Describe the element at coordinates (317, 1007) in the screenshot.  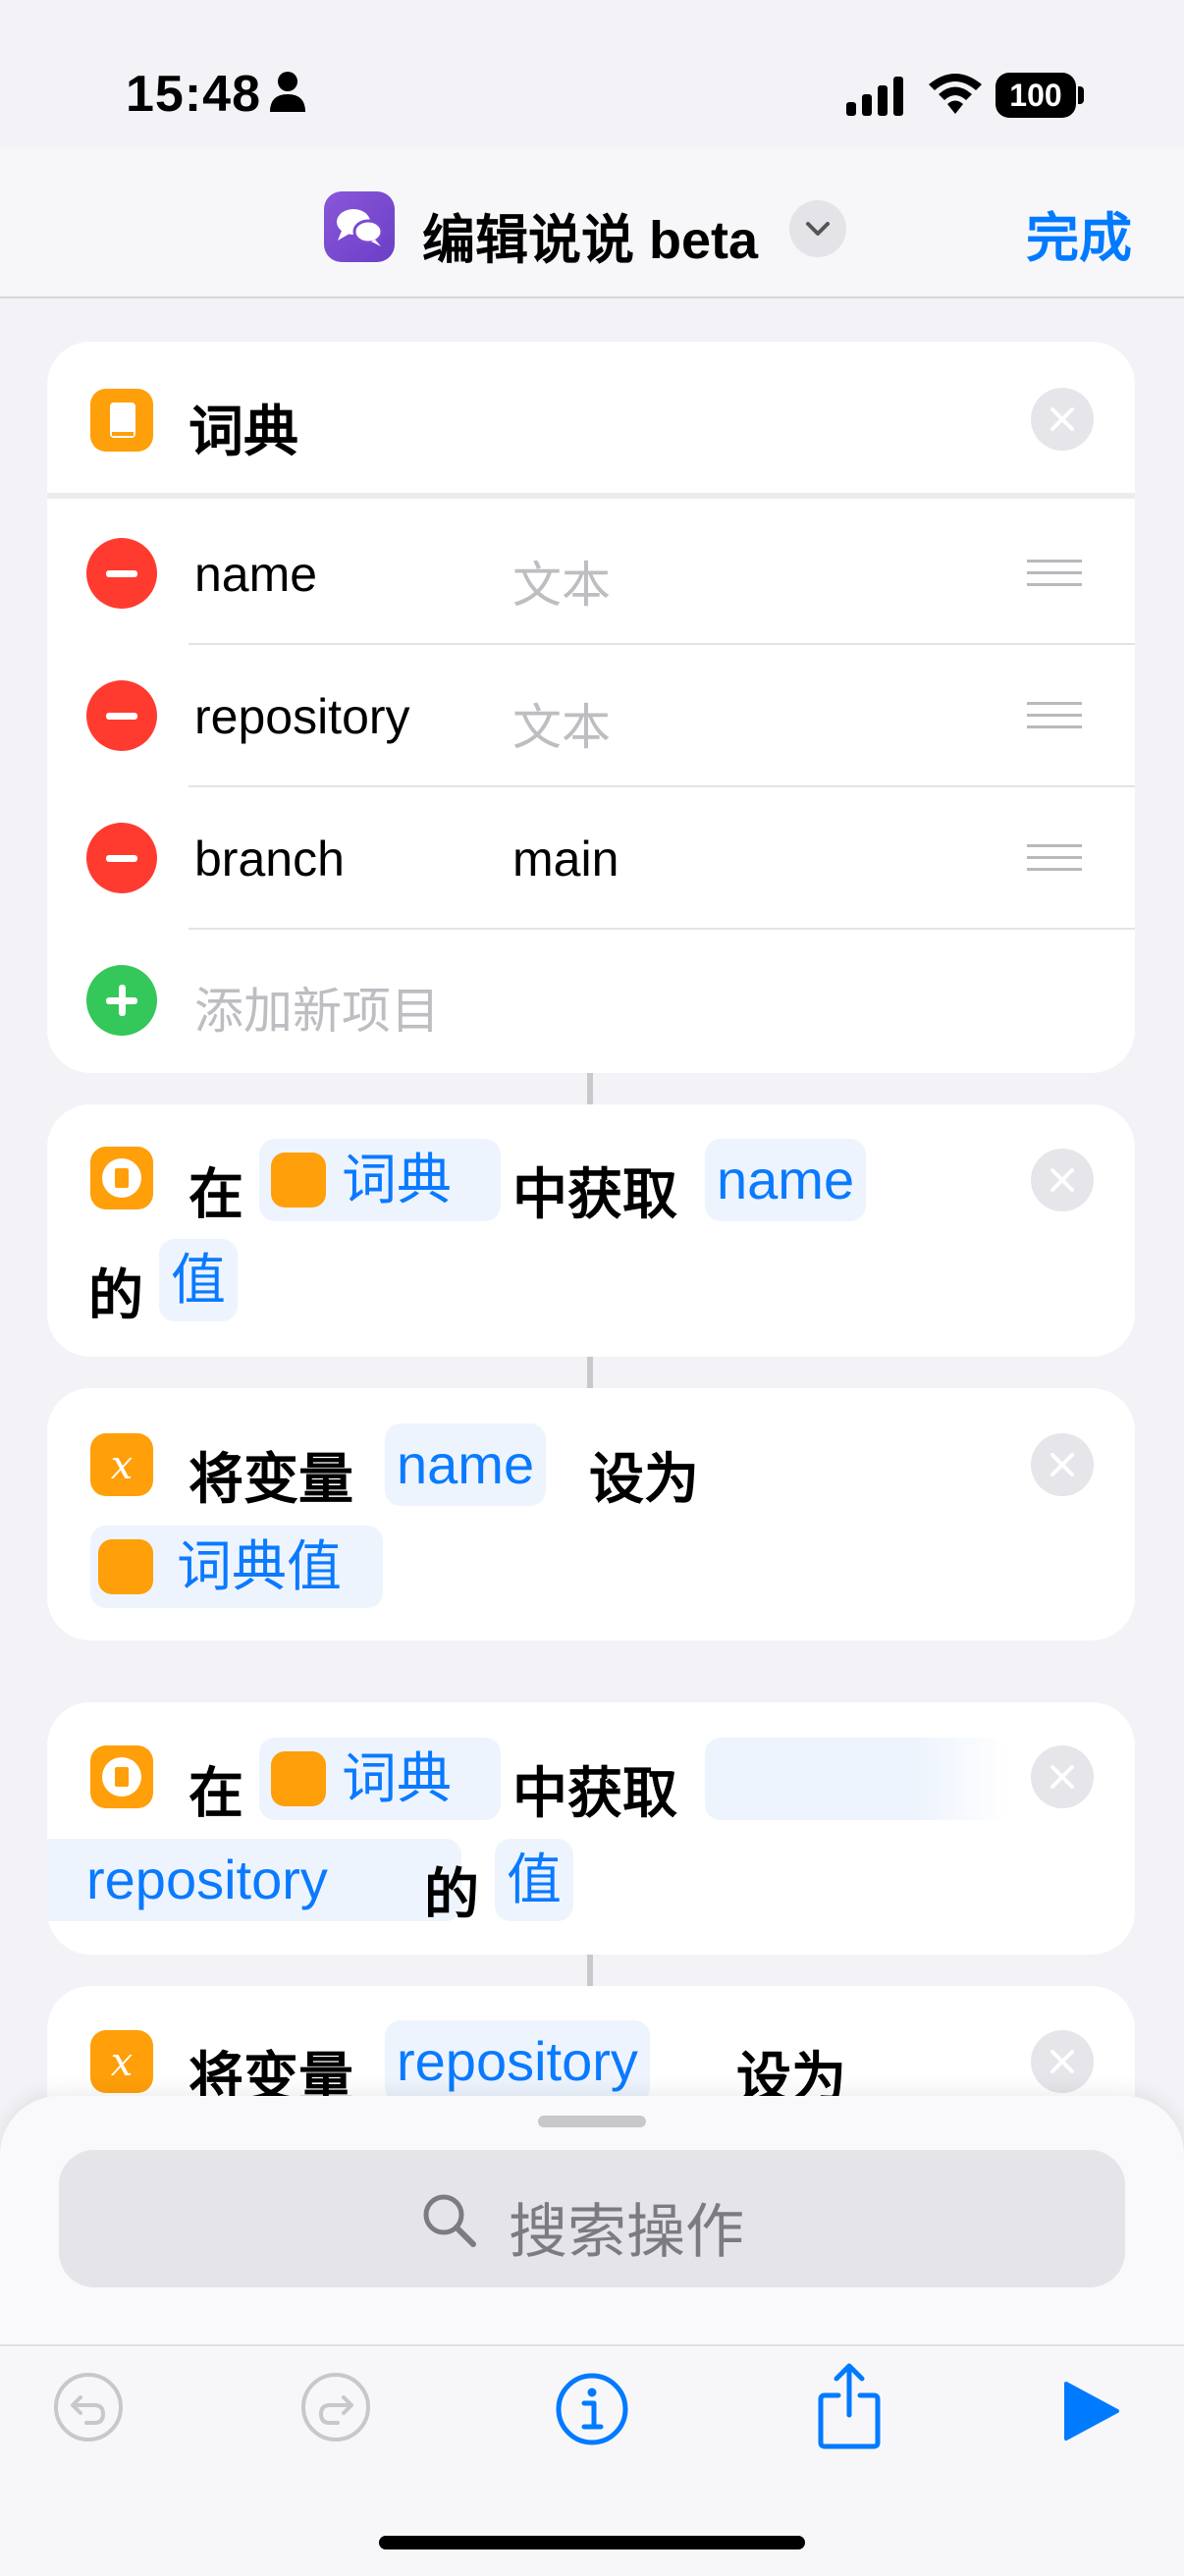
I see `add-item-label: 添加新项目` at that location.